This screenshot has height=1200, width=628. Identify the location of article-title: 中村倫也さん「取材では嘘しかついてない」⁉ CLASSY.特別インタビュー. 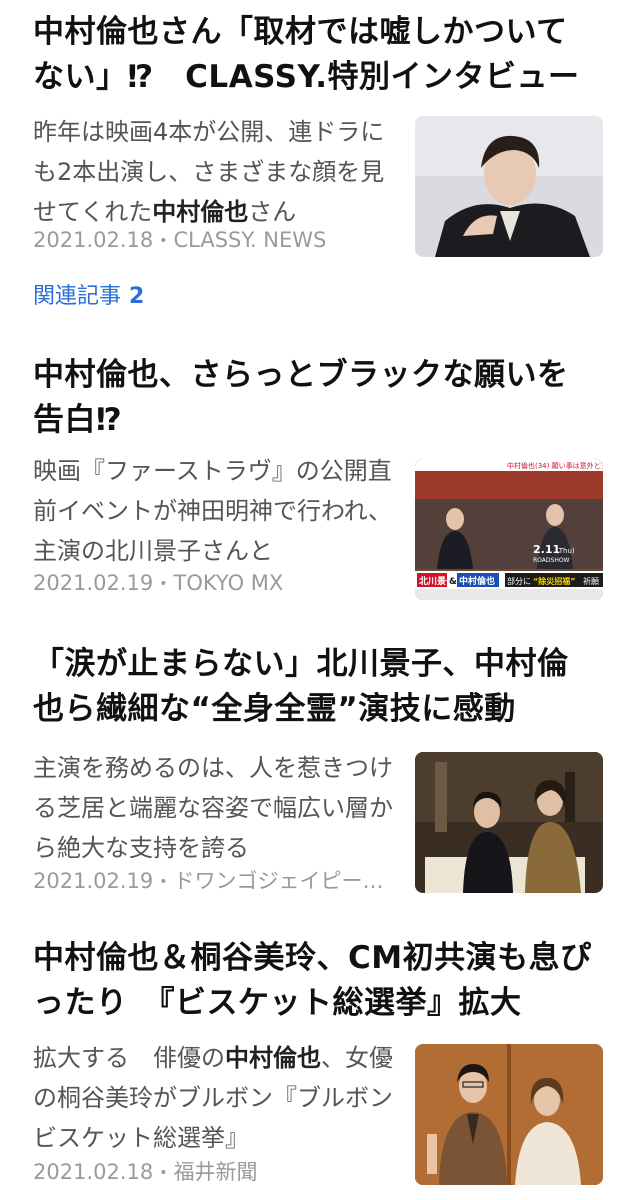
(315, 55).